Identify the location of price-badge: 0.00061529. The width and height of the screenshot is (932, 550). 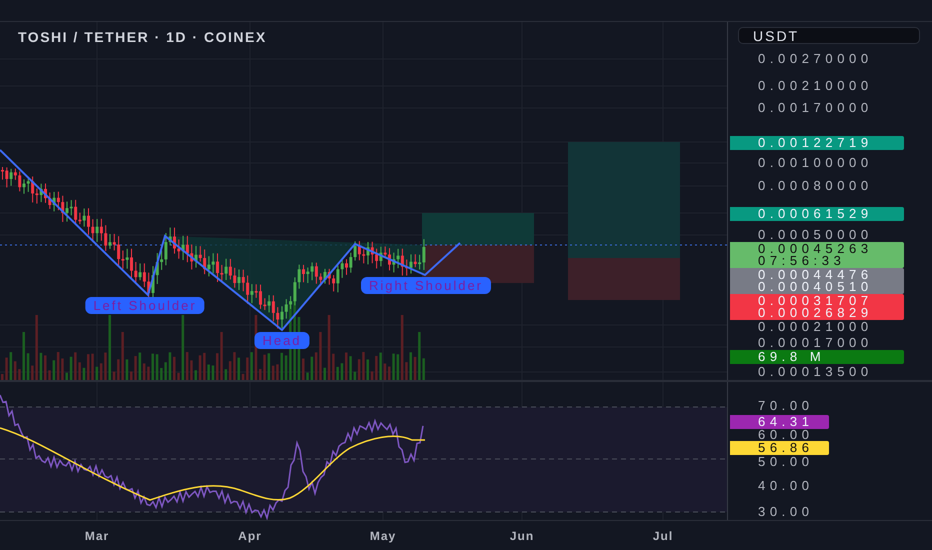
(817, 214).